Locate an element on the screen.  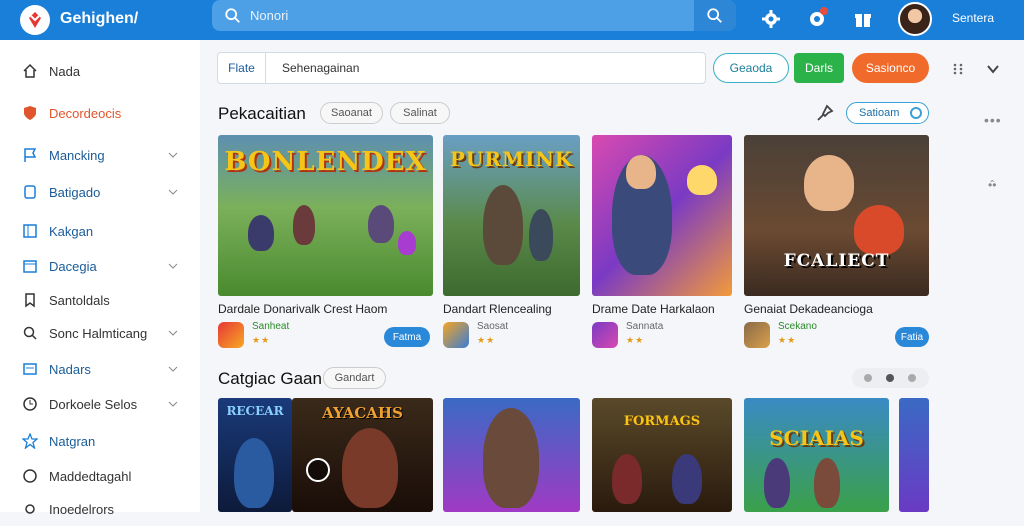
shield-icon is located at coordinates (30, 113).